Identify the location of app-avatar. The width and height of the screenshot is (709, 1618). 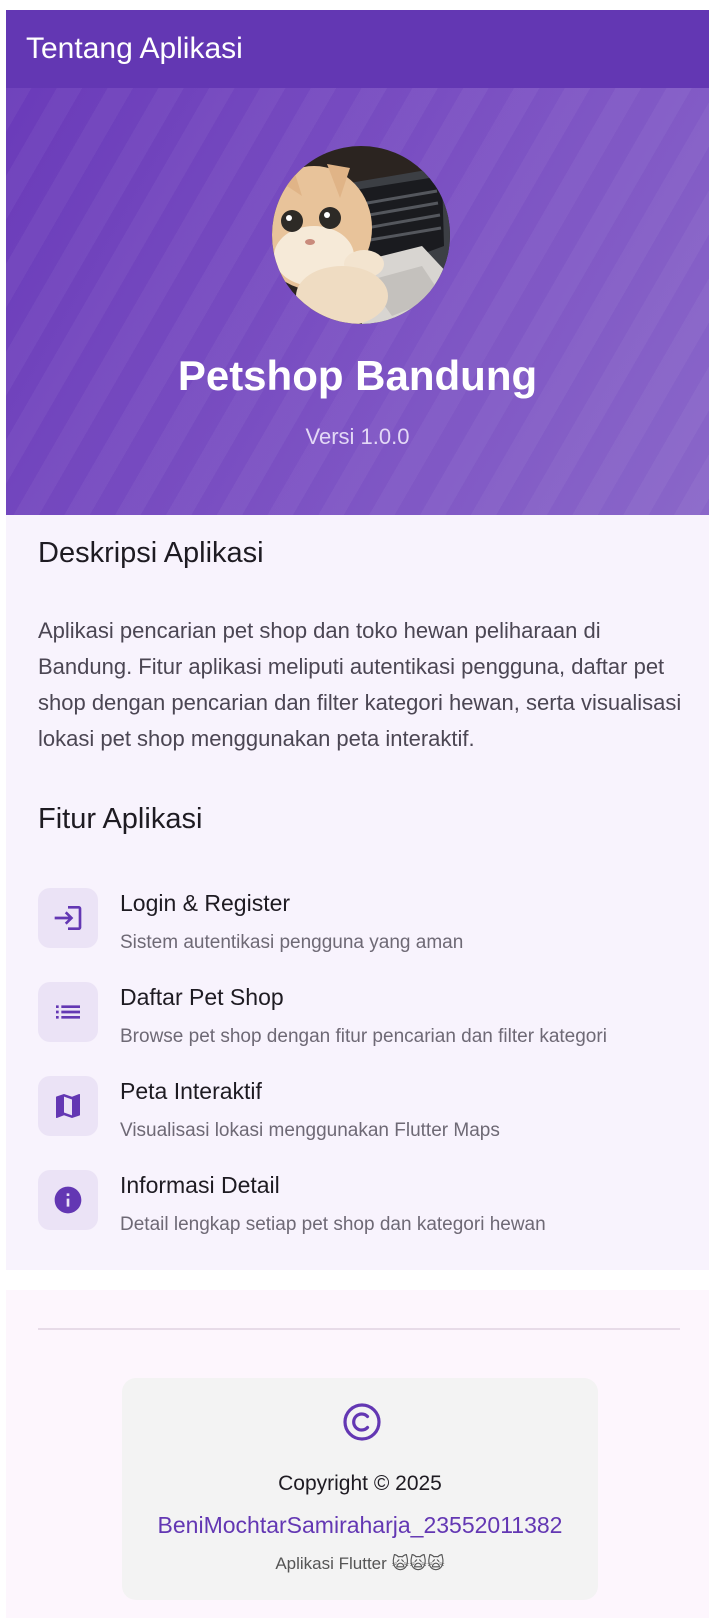
(361, 235).